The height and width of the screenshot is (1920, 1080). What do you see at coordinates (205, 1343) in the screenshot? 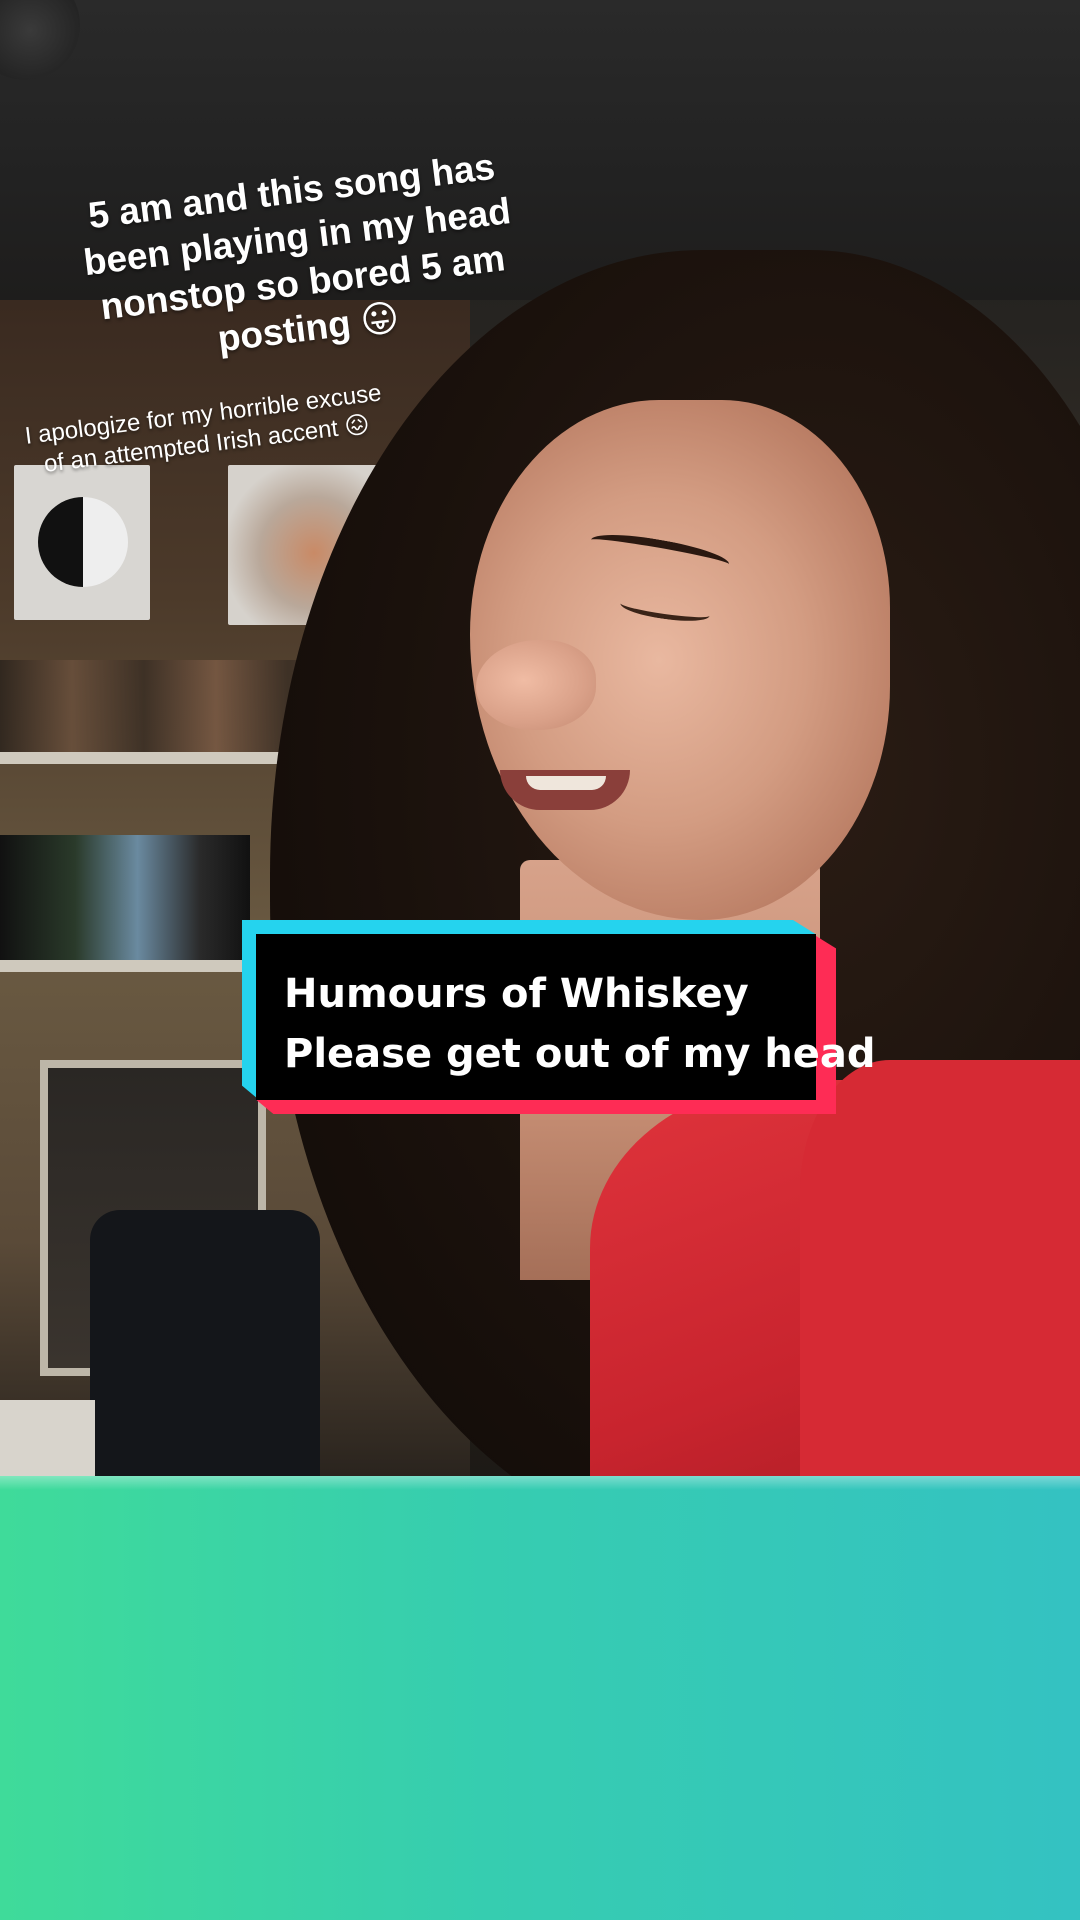
I see `chair` at bounding box center [205, 1343].